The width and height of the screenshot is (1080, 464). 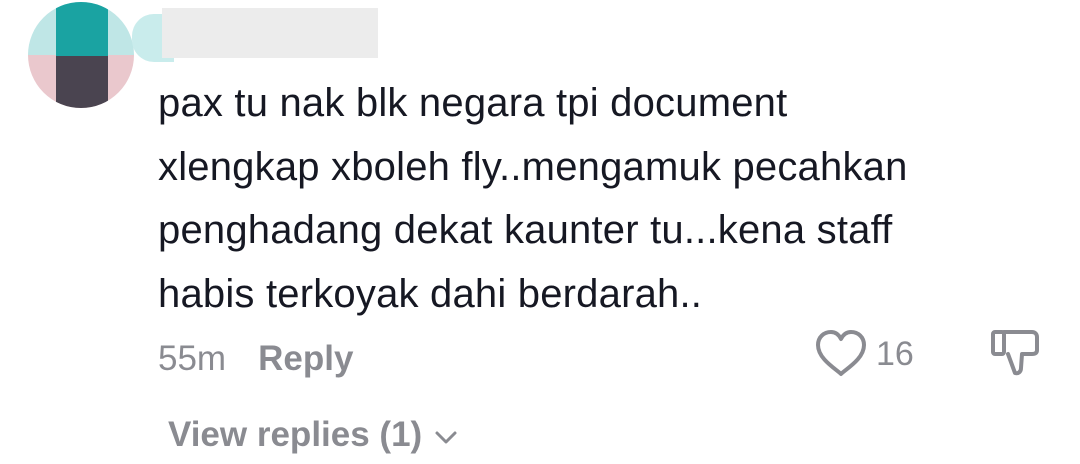 I want to click on chevron-down-icon, so click(x=440, y=435).